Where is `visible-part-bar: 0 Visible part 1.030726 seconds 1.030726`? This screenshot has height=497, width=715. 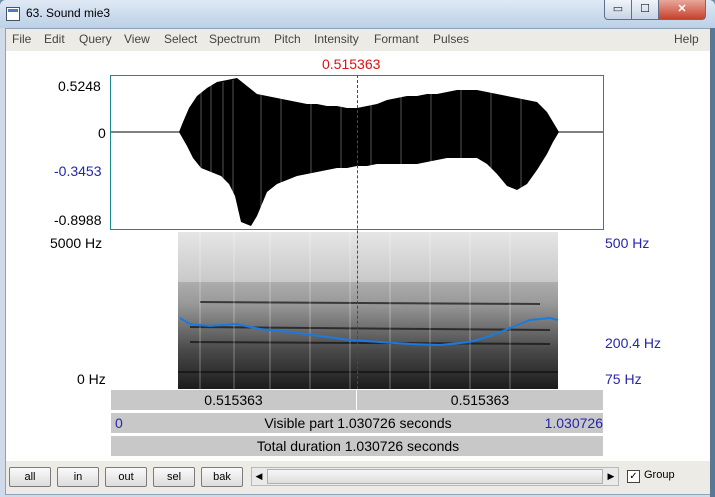 visible-part-bar: 0 Visible part 1.030726 seconds 1.030726 is located at coordinates (357, 423).